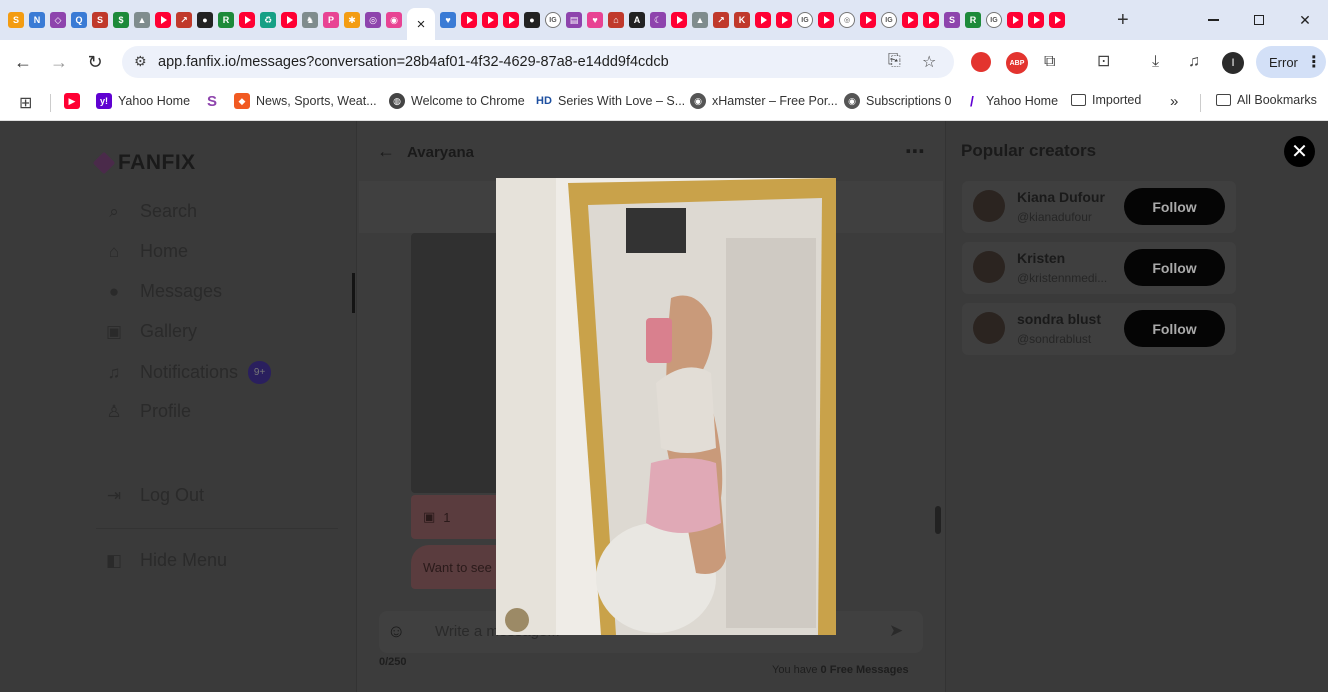 The image size is (1328, 692). What do you see at coordinates (1213, 20) in the screenshot?
I see `minimize-button` at bounding box center [1213, 20].